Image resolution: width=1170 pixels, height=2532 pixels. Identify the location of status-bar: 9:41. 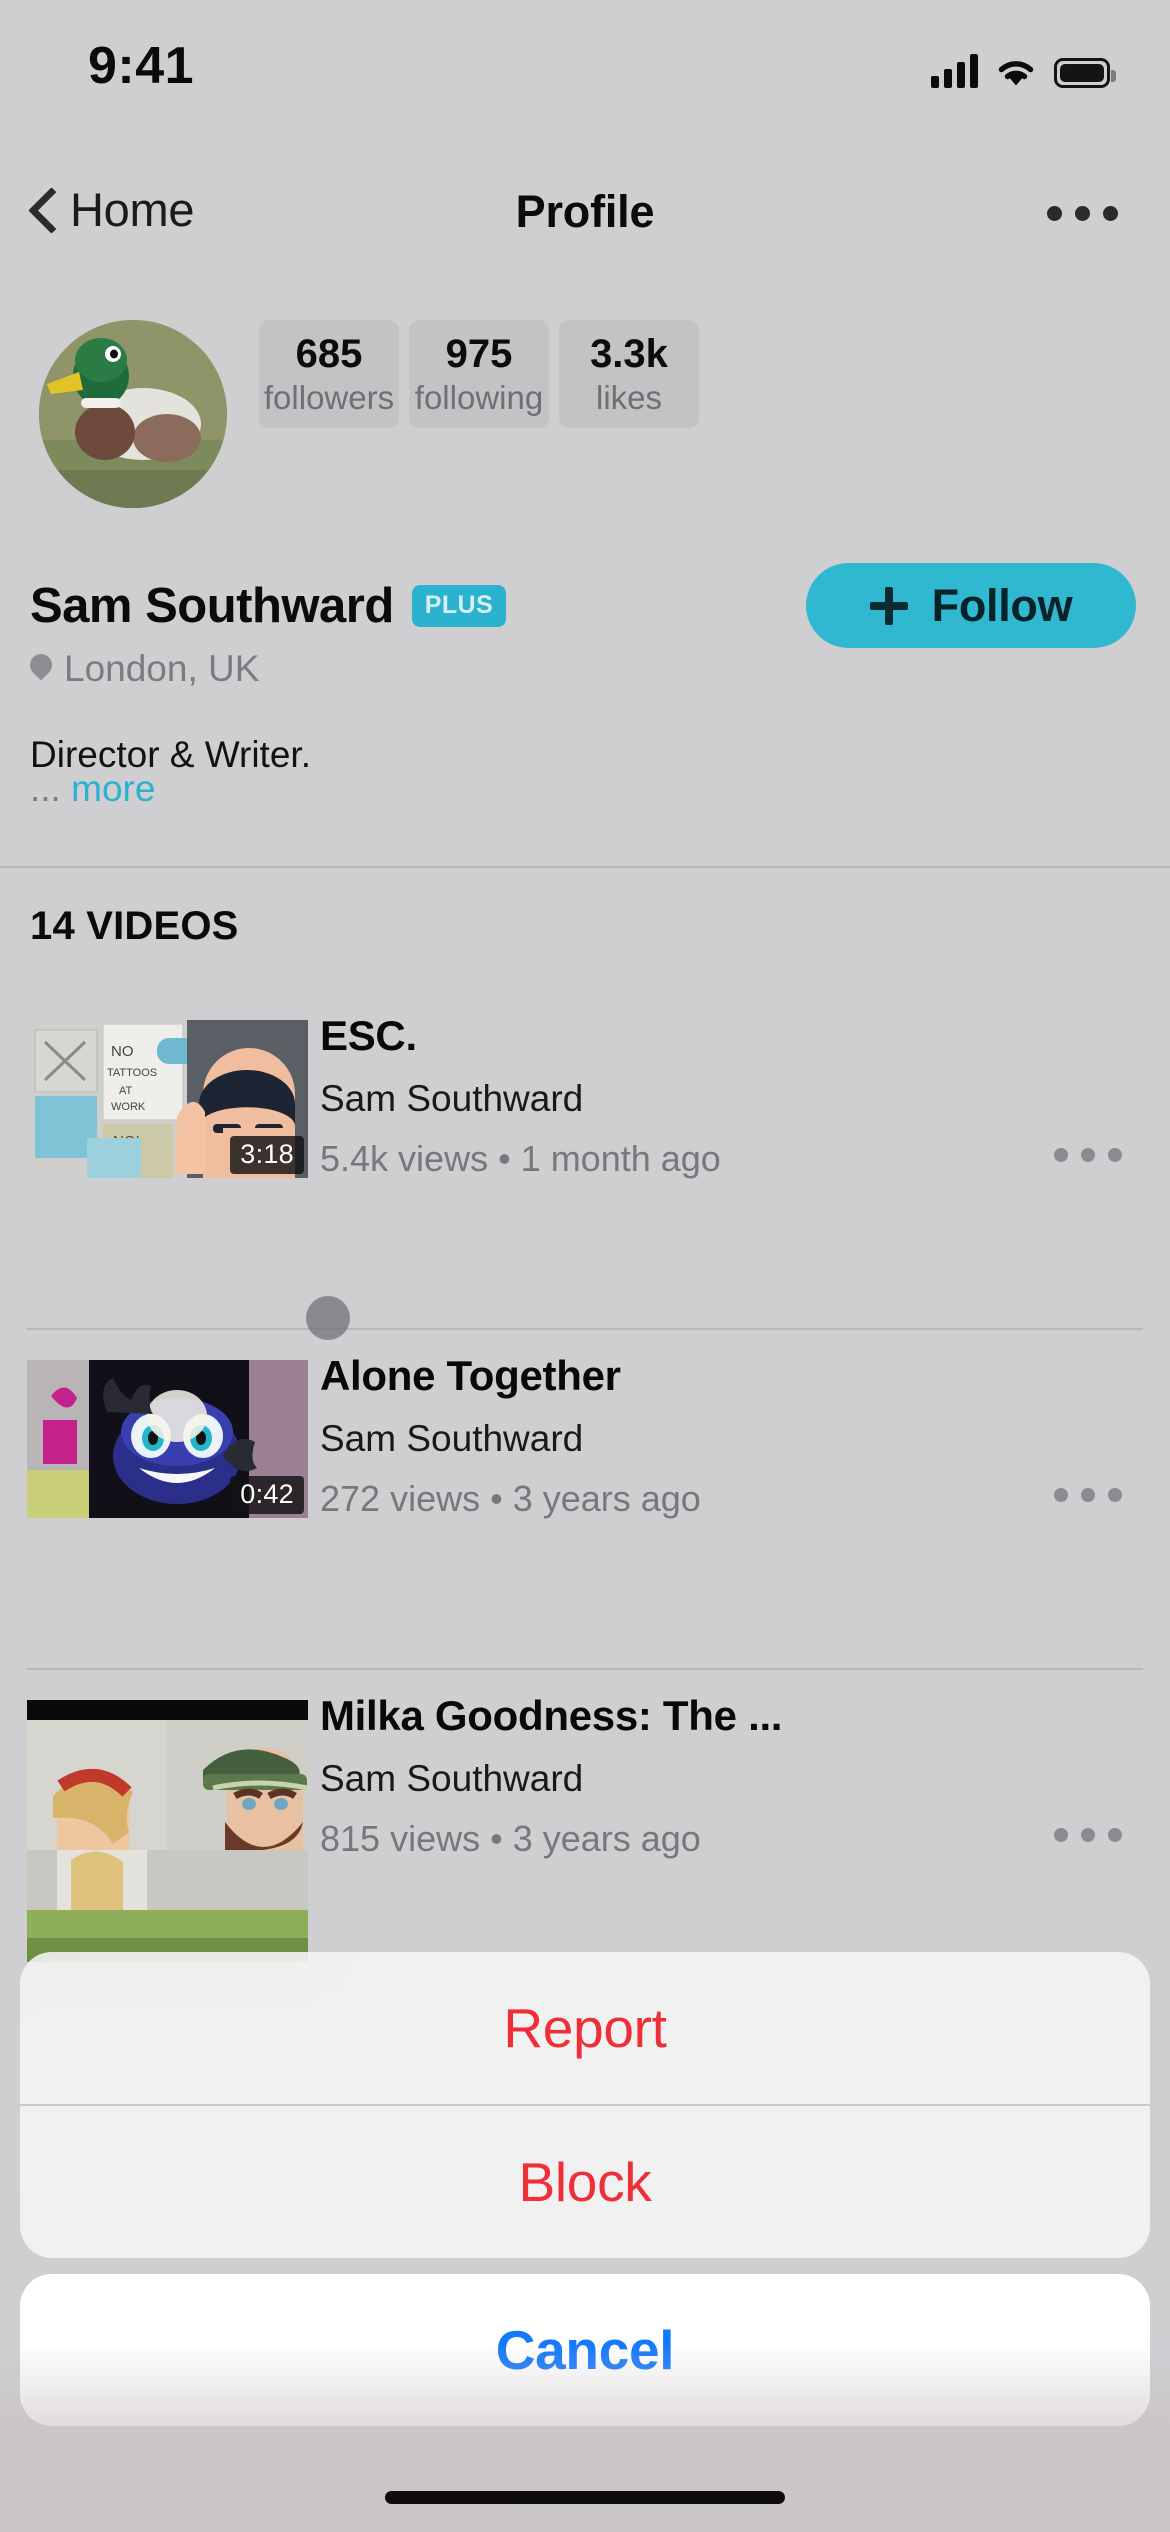
(585, 70).